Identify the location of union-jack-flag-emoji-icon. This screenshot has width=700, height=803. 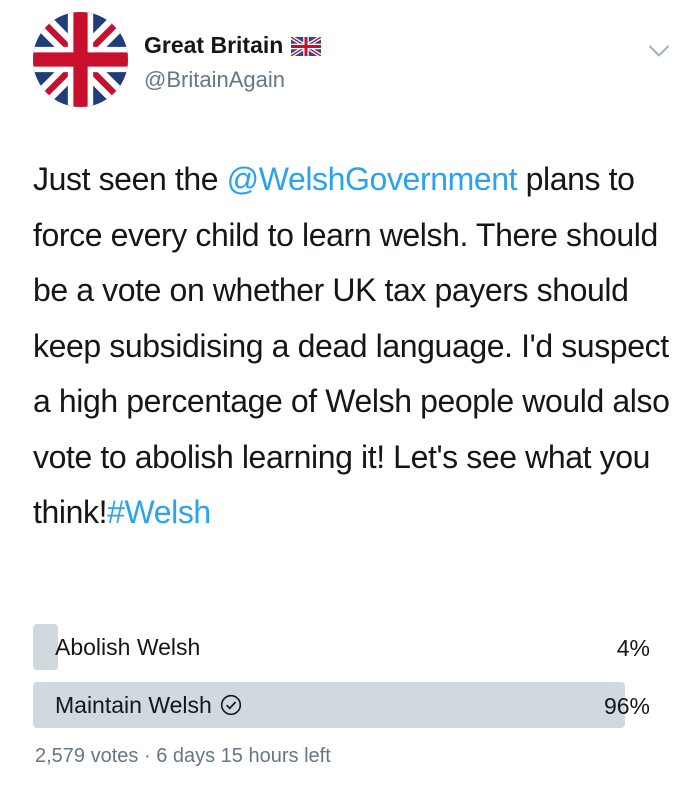
(306, 46).